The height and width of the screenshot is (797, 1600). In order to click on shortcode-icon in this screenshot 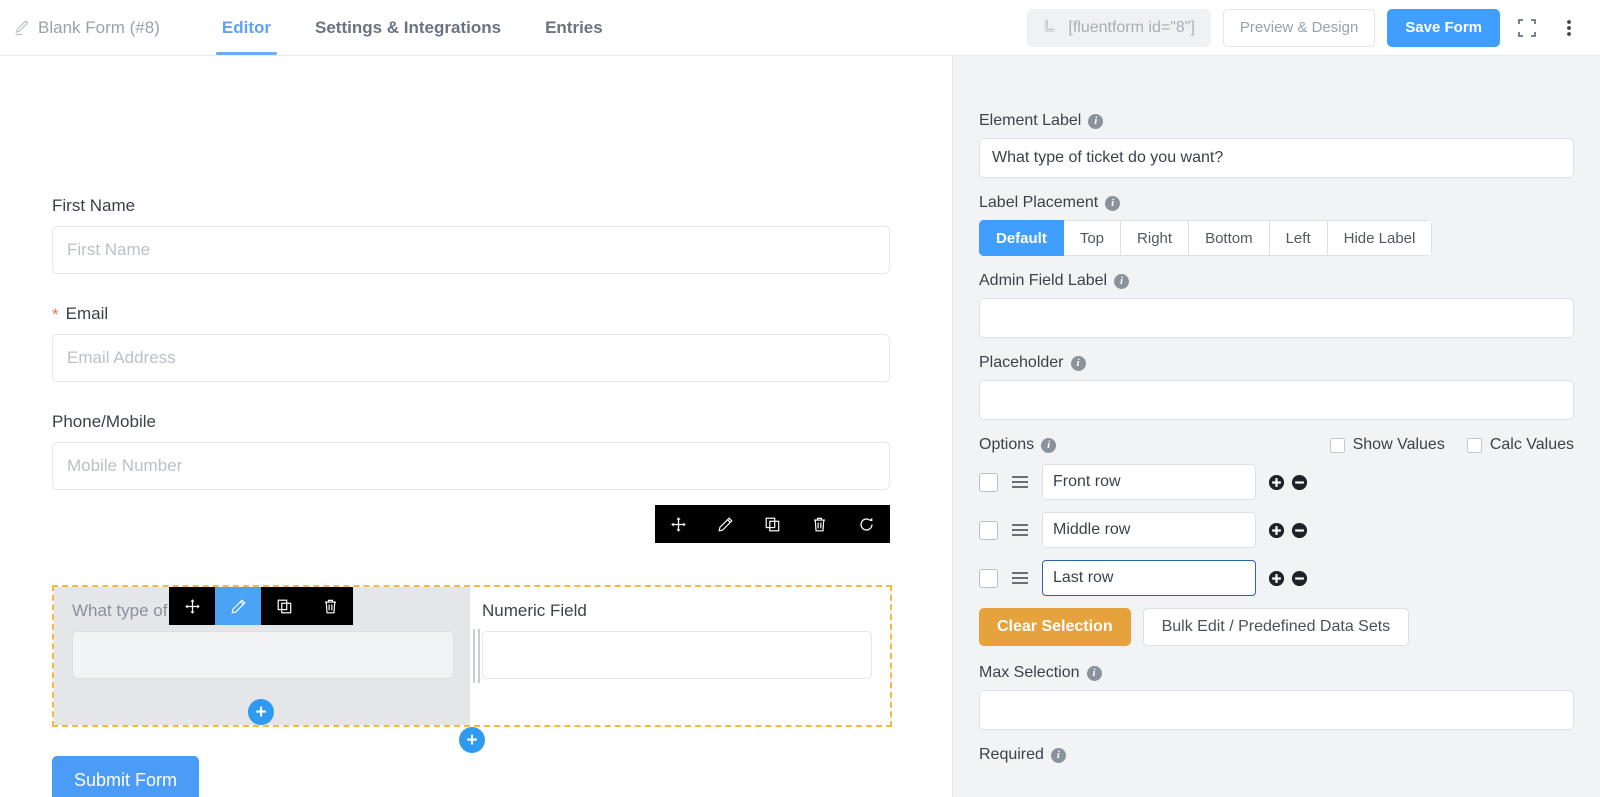, I will do `click(1050, 28)`.